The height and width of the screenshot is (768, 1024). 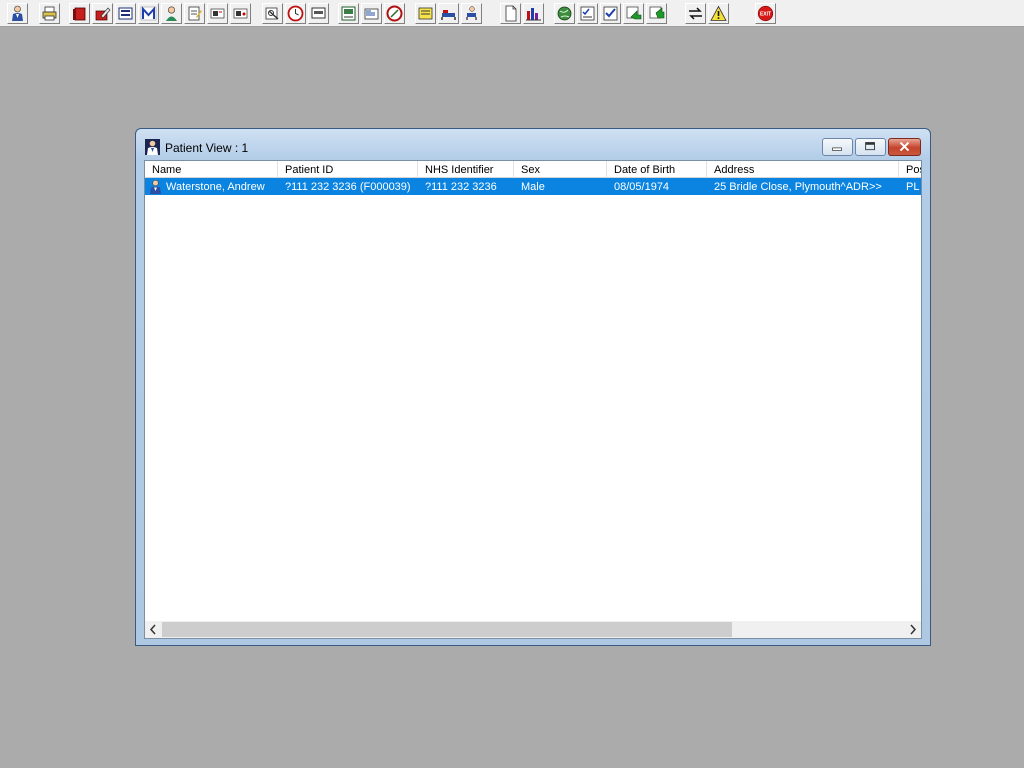 What do you see at coordinates (272, 13) in the screenshot?
I see `search-records-icon` at bounding box center [272, 13].